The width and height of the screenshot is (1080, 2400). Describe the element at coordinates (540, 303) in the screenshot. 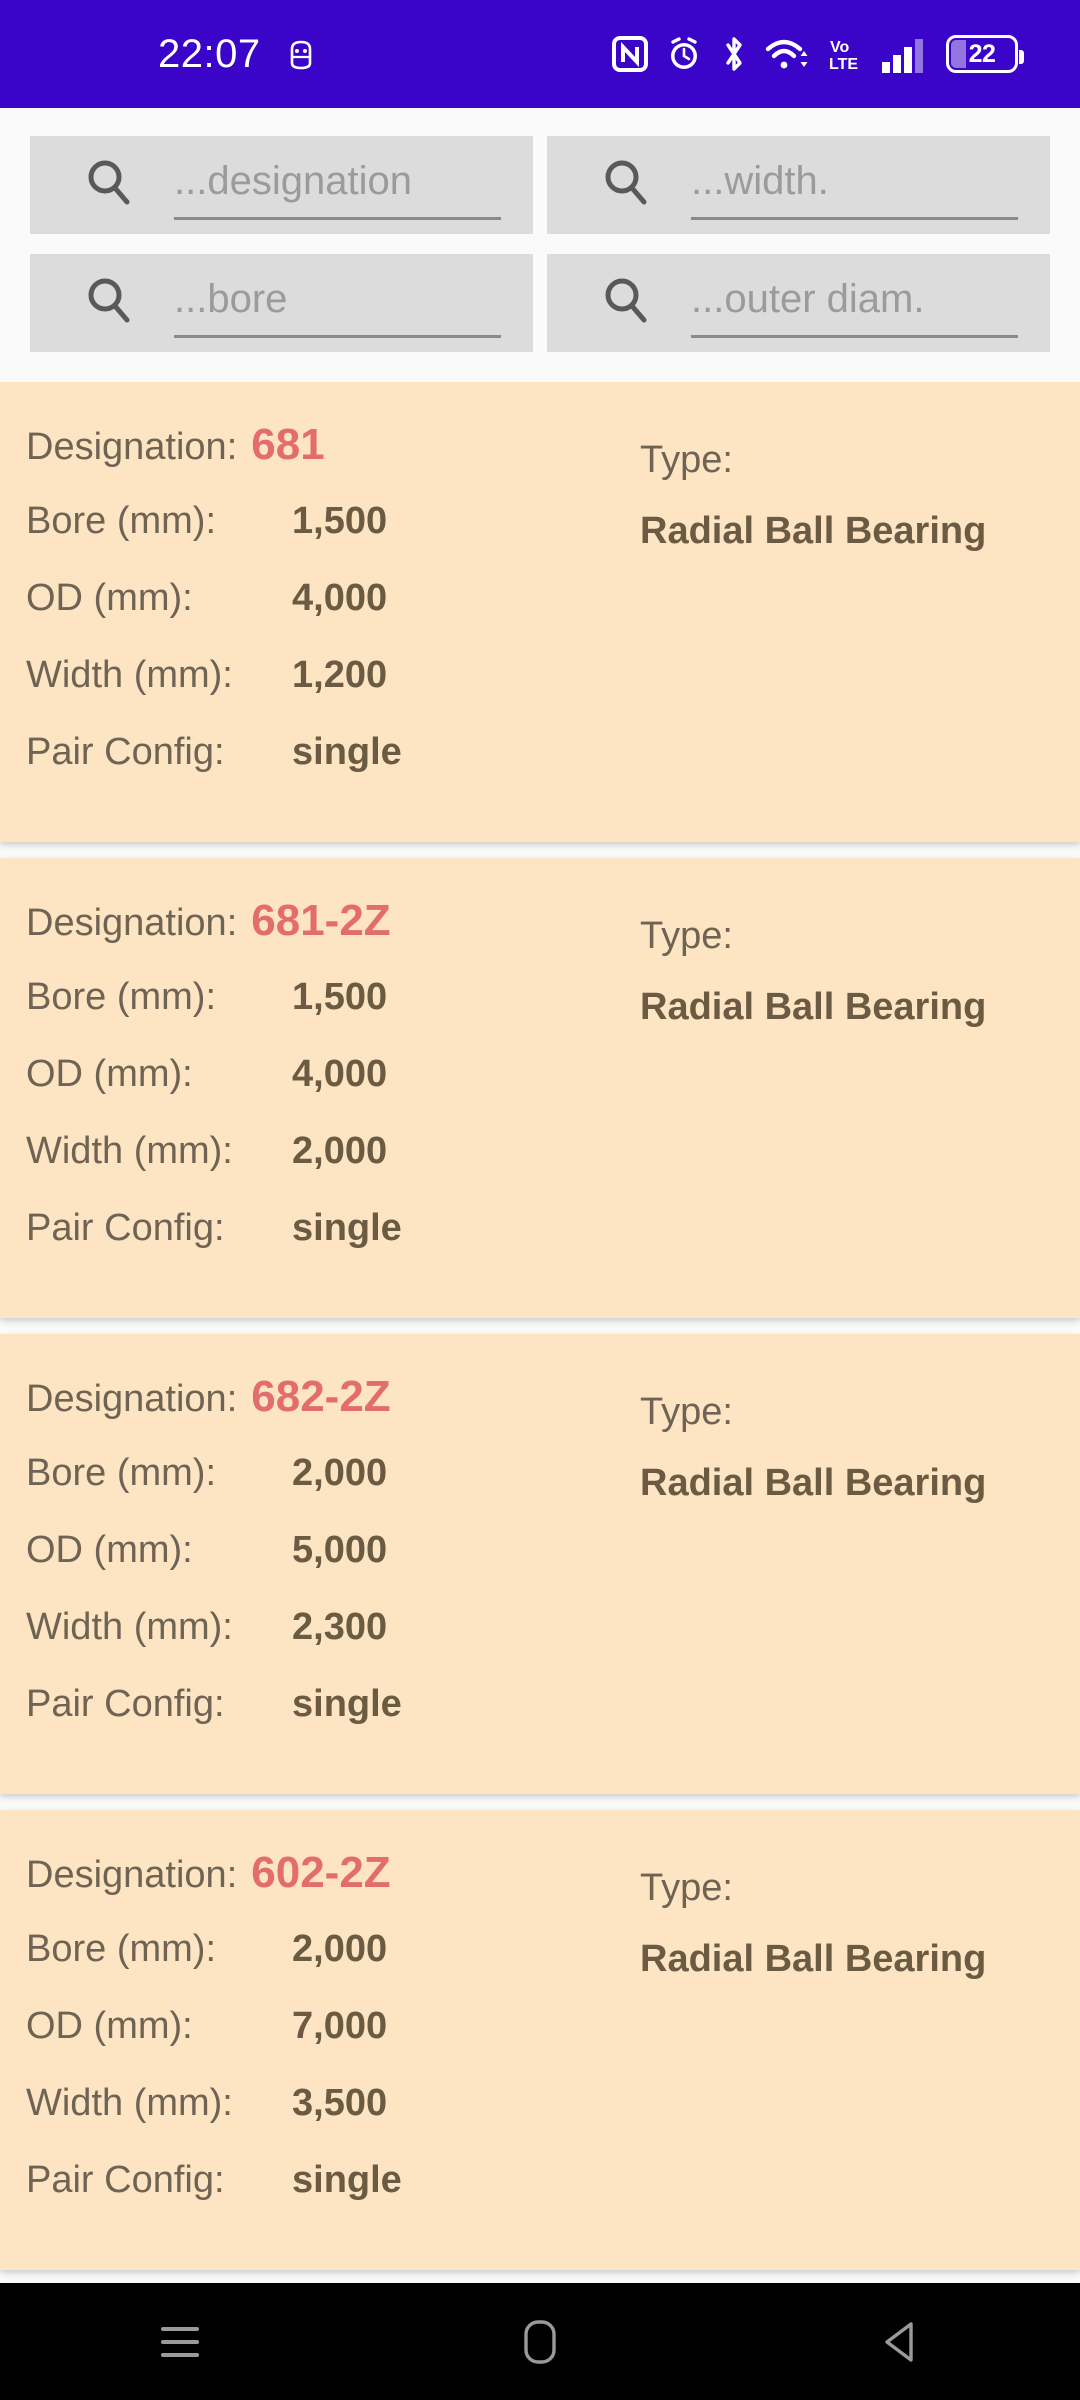

I see `search-row-2: ...bore ...outer diam.` at that location.